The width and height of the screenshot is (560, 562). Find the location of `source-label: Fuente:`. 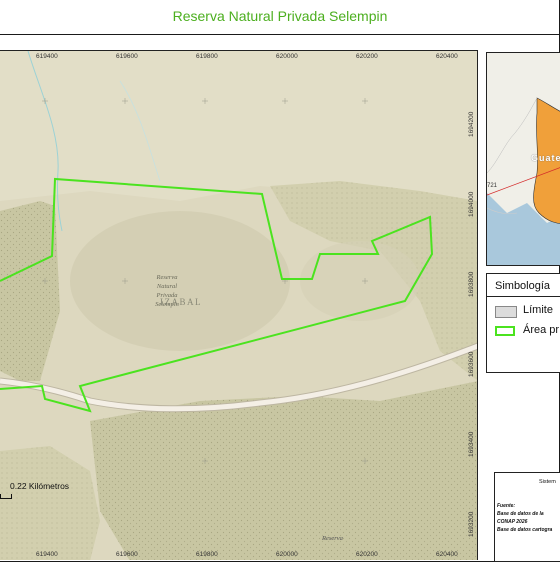

source-label: Fuente: is located at coordinates (506, 506).